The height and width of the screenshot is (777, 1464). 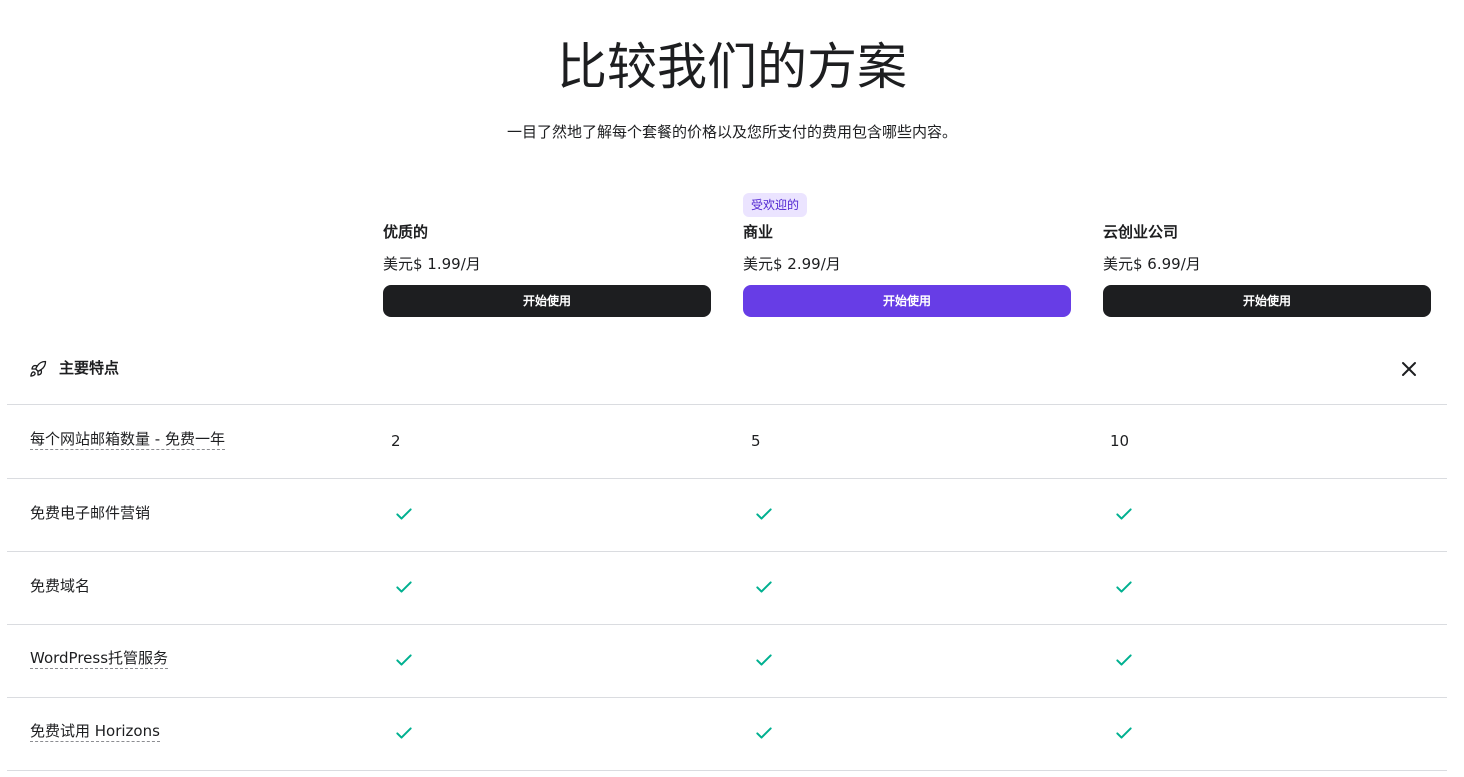 I want to click on feature-label: WordPress托管服务, so click(x=99, y=658).